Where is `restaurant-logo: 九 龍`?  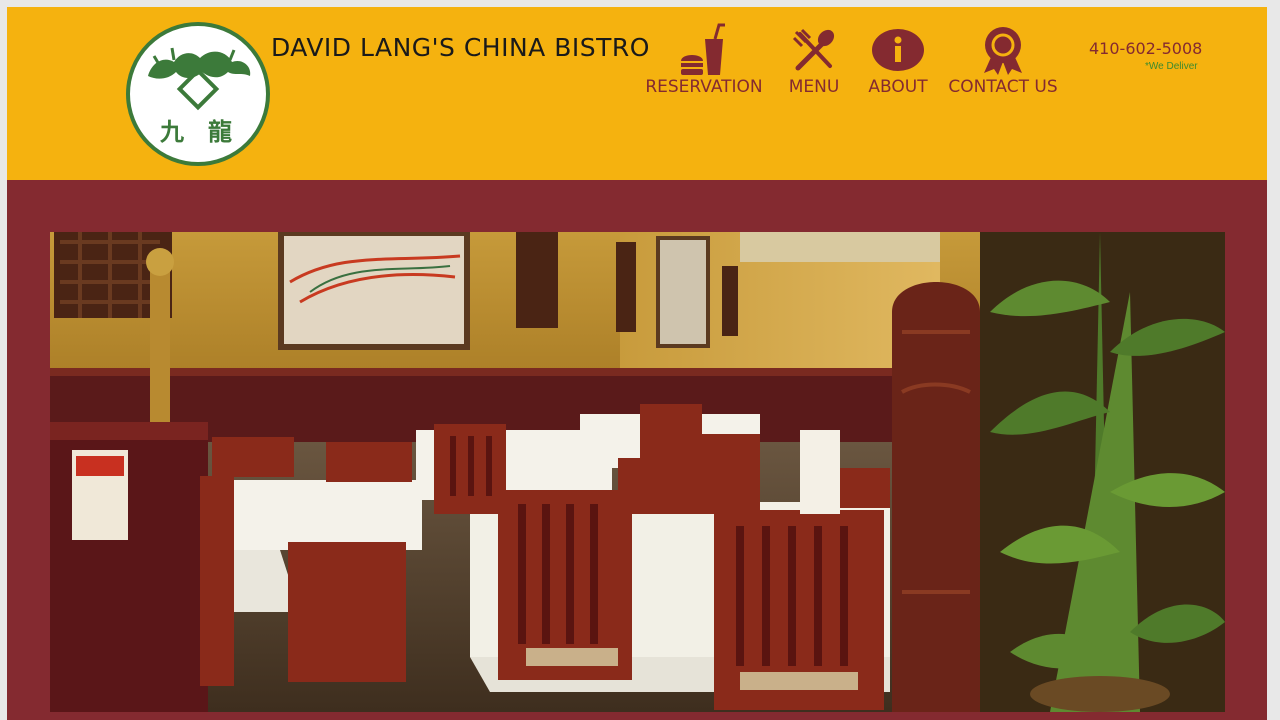 restaurant-logo: 九 龍 is located at coordinates (198, 94).